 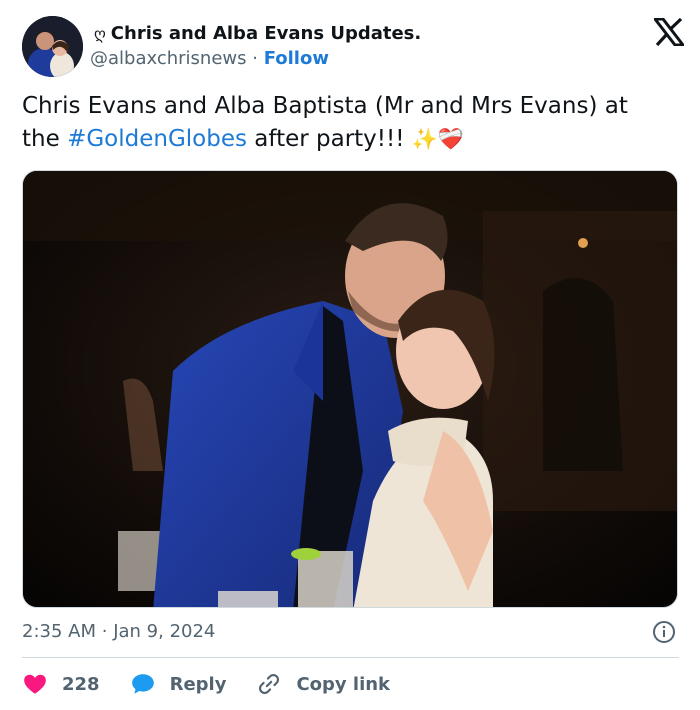 I want to click on tweet-text-part2: after party!!!, so click(x=329, y=139).